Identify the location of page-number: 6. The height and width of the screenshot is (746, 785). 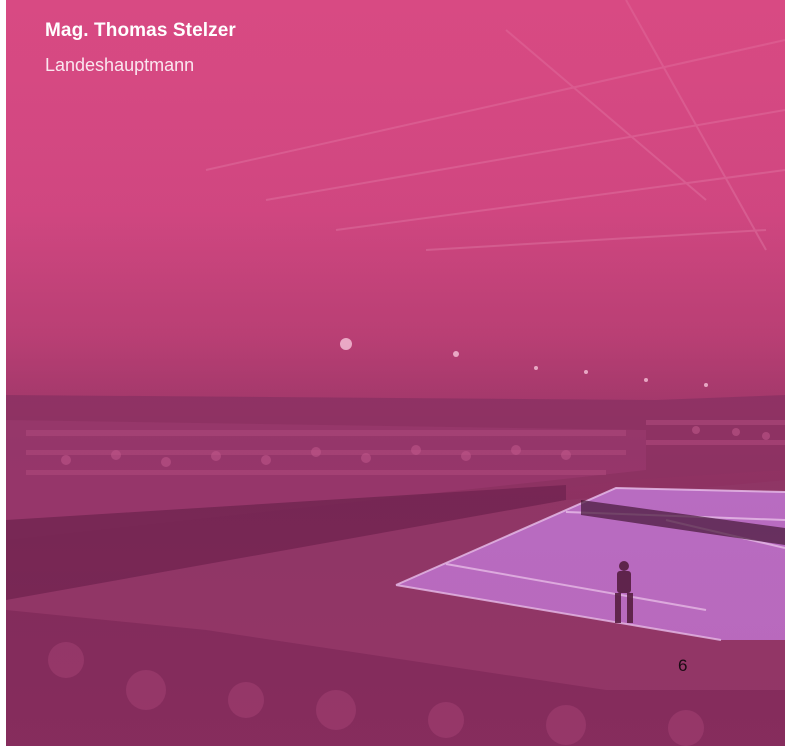
(683, 665).